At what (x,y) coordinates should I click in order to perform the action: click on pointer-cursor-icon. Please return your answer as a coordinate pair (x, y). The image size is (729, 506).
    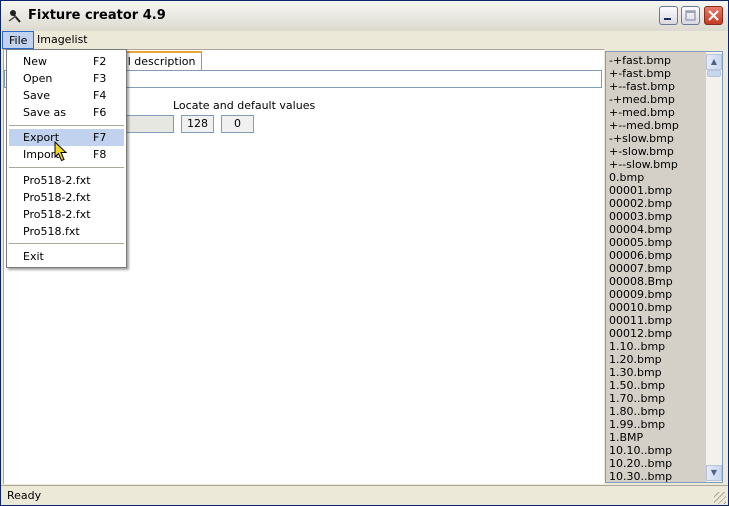
    Looking at the image, I should click on (61, 151).